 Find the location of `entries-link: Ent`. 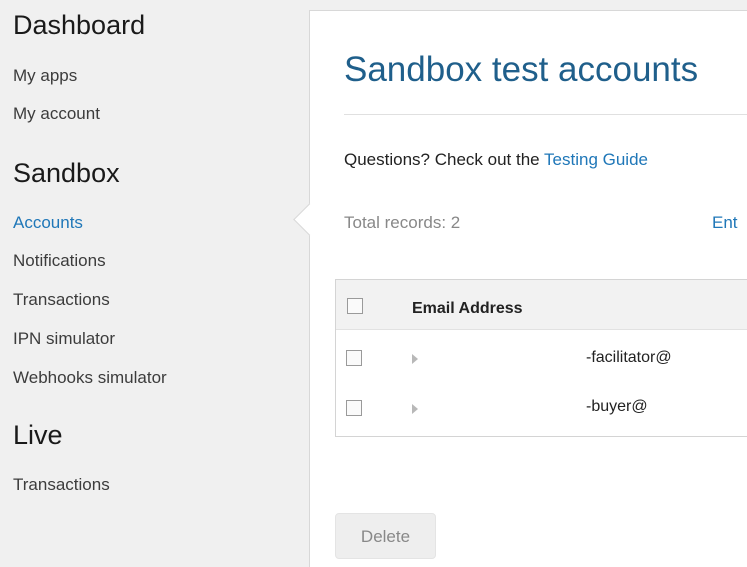

entries-link: Ent is located at coordinates (725, 222).